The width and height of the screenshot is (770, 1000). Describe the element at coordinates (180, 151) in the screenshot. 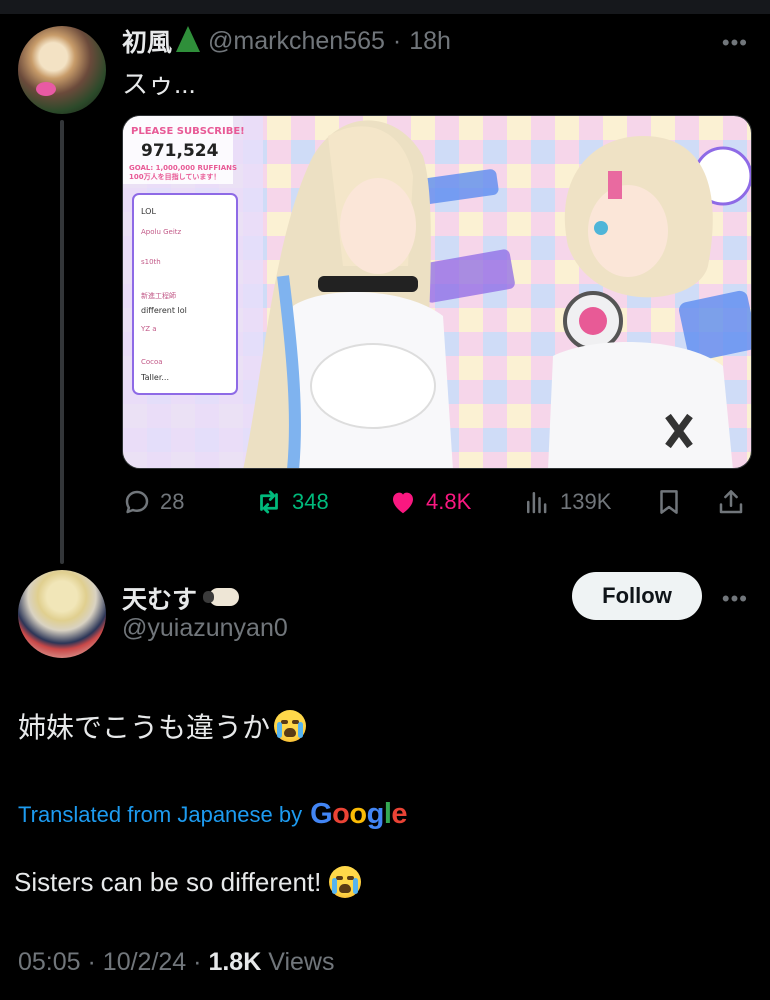

I see `media-overlay-line: 971,524` at that location.